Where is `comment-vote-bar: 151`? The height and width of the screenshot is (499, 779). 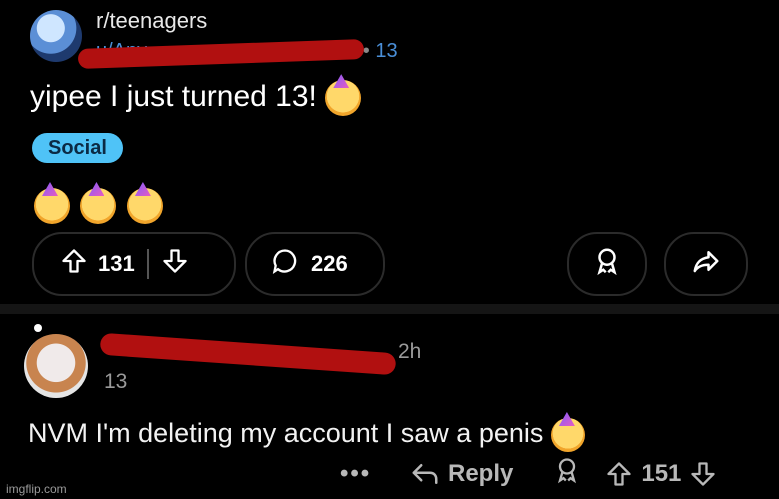 comment-vote-bar: 151 is located at coordinates (661, 474).